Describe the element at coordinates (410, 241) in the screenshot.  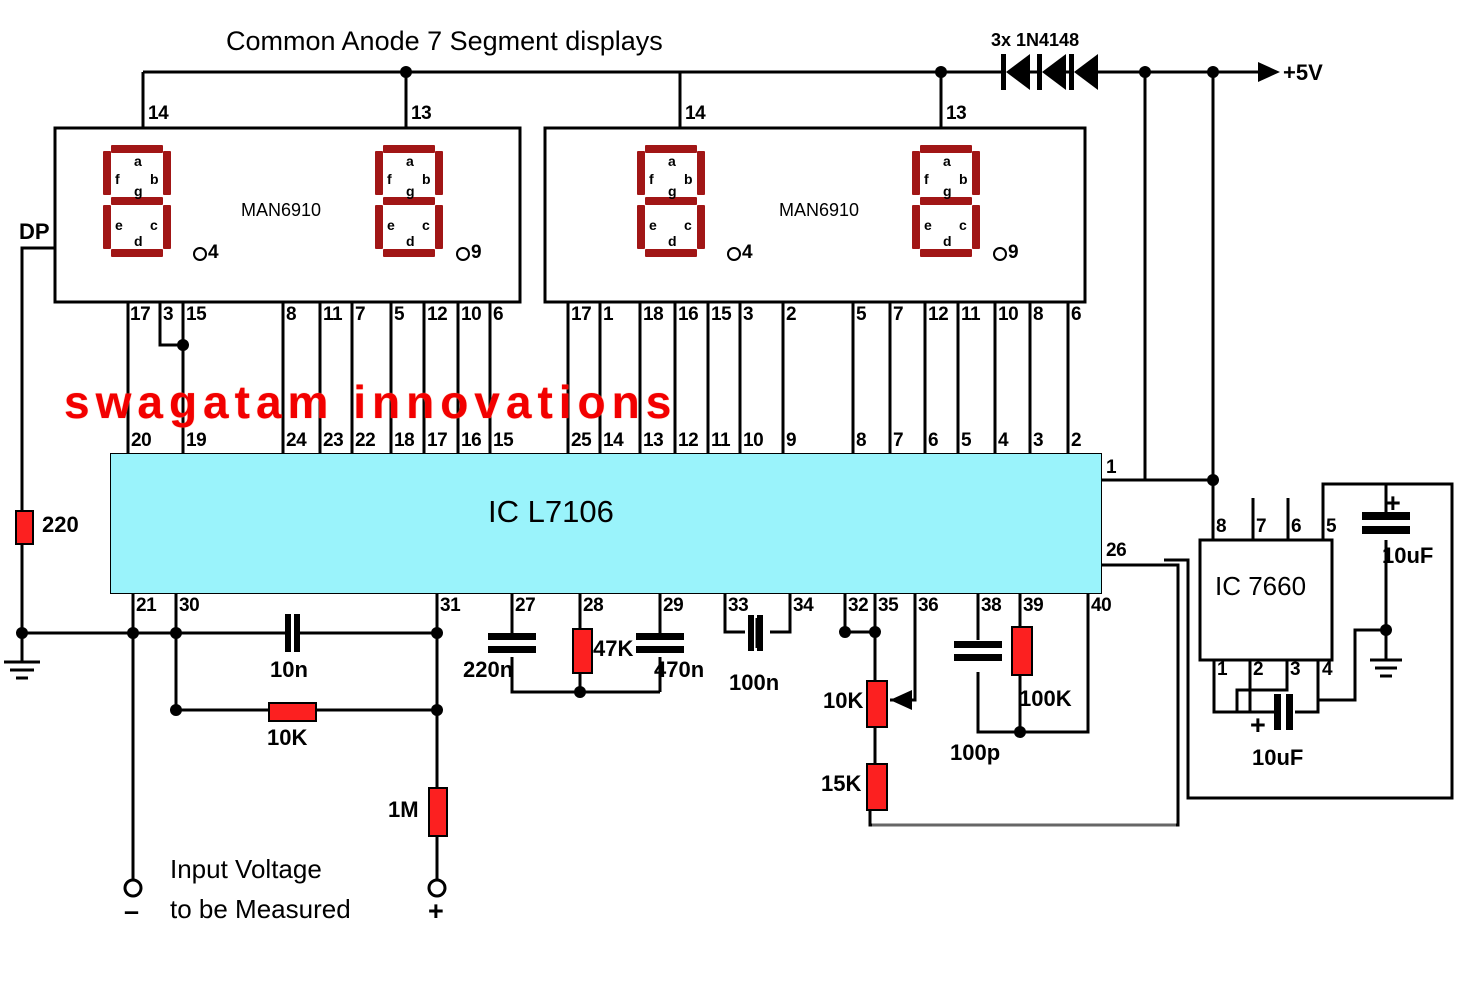
I see `segment-letter-d: d` at that location.